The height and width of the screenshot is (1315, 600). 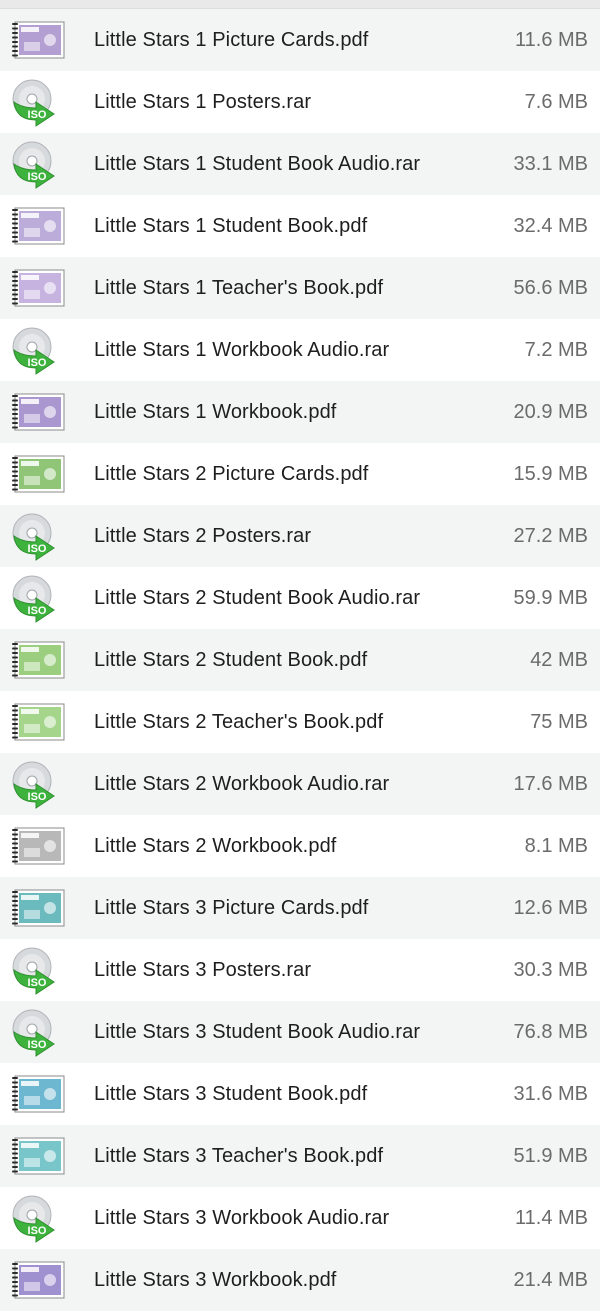 I want to click on file-row: Little Stars 1 Teacher's Book.pdf 56.6 MB, so click(x=300, y=288).